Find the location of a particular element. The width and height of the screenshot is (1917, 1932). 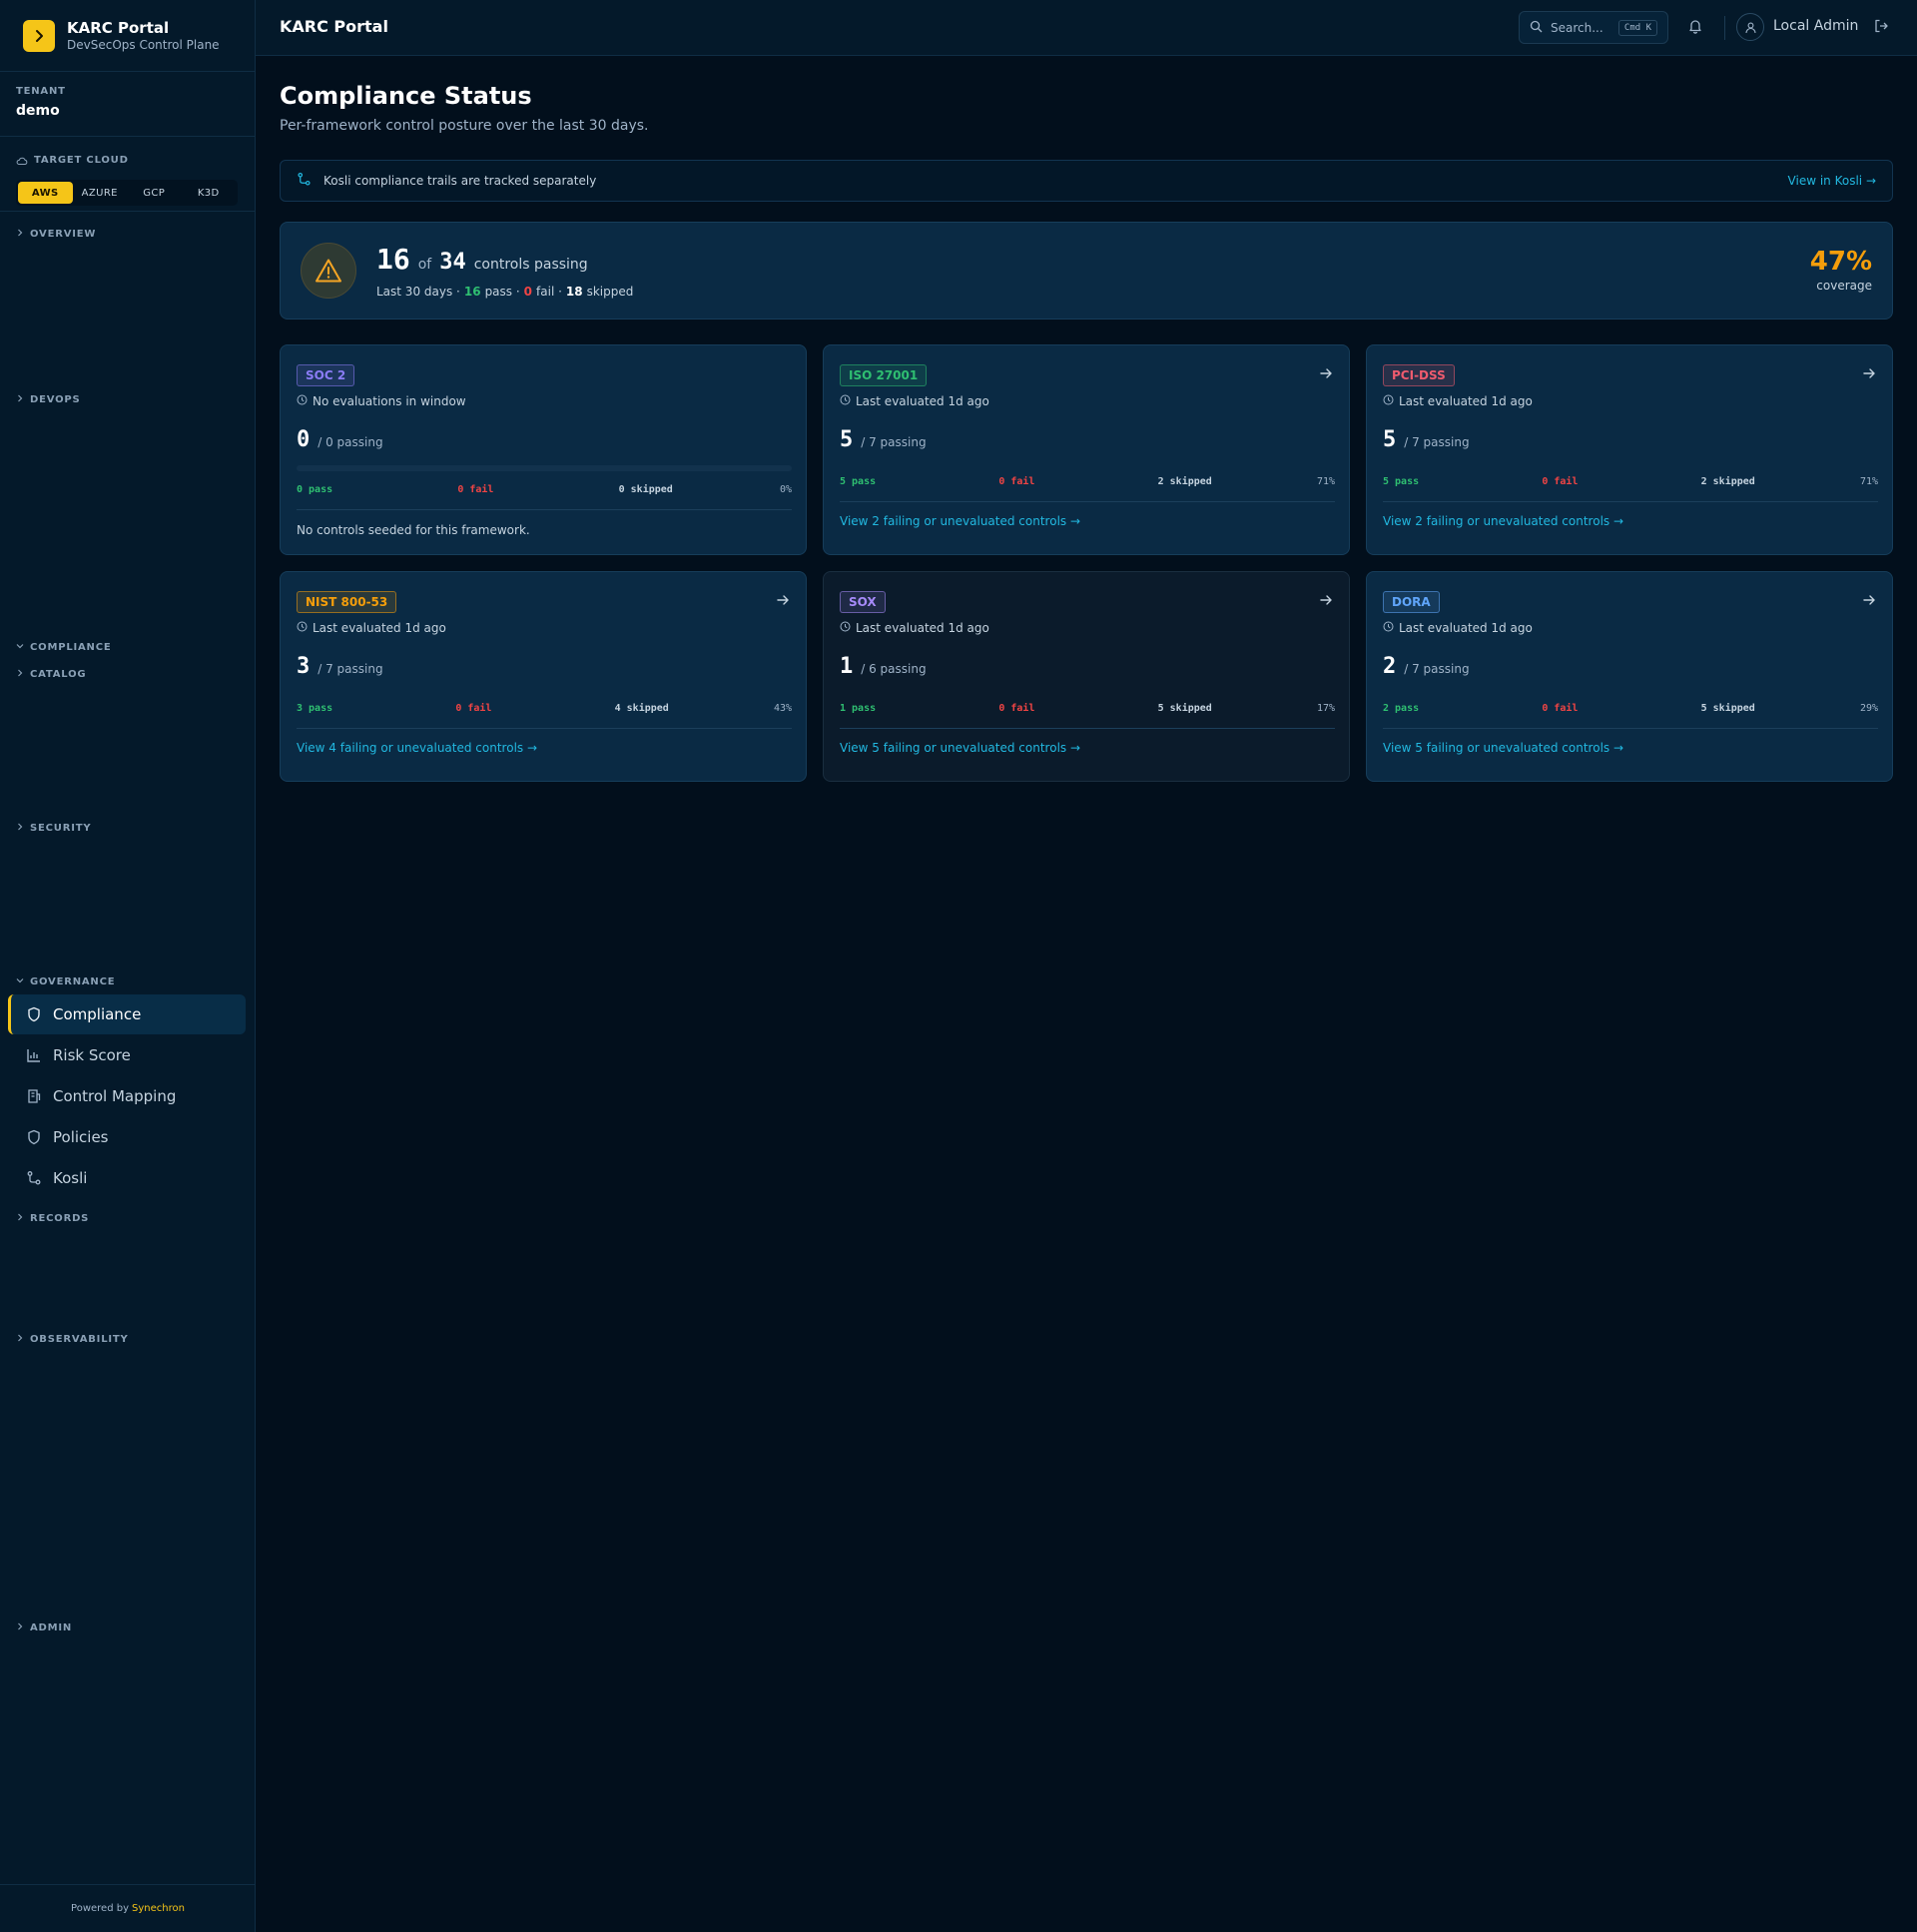

nav-section-observability: OBSERVABILITY is located at coordinates (72, 1339).